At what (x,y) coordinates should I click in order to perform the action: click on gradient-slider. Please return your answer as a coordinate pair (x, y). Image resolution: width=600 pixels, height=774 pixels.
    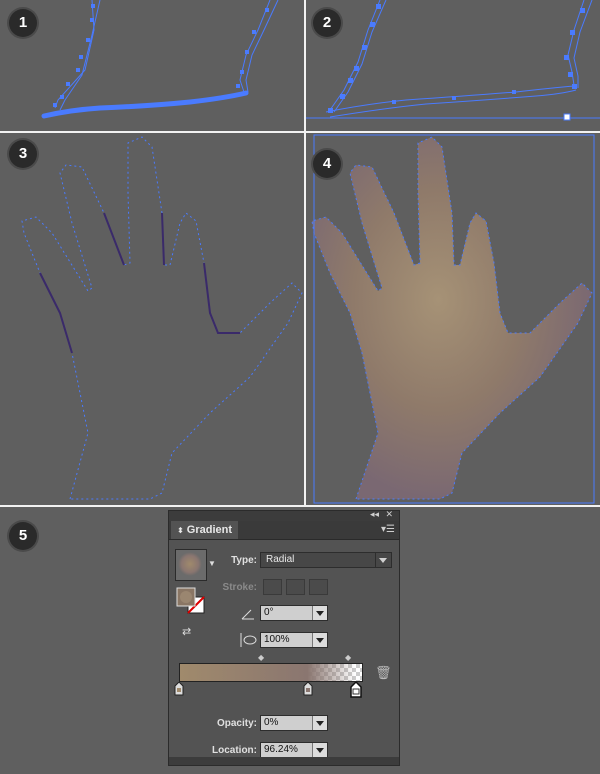
    Looking at the image, I should click on (271, 672).